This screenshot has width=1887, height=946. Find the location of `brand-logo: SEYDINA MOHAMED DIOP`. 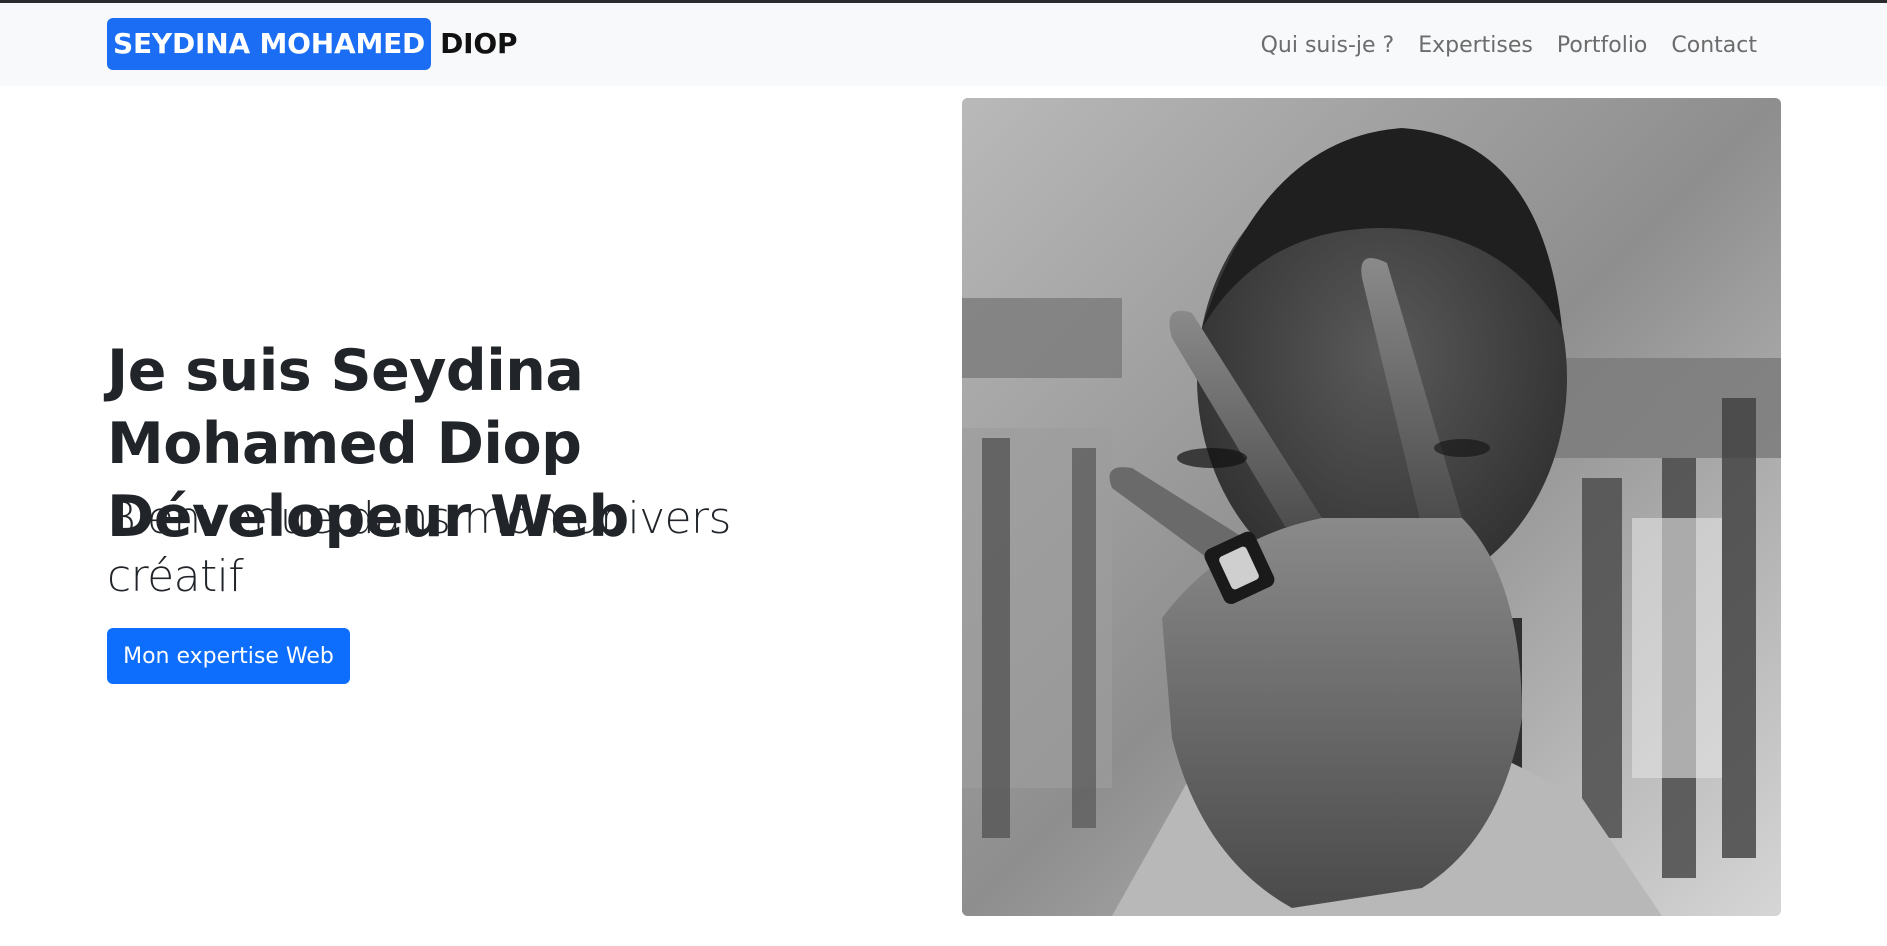

brand-logo: SEYDINA MOHAMED DIOP is located at coordinates (312, 44).